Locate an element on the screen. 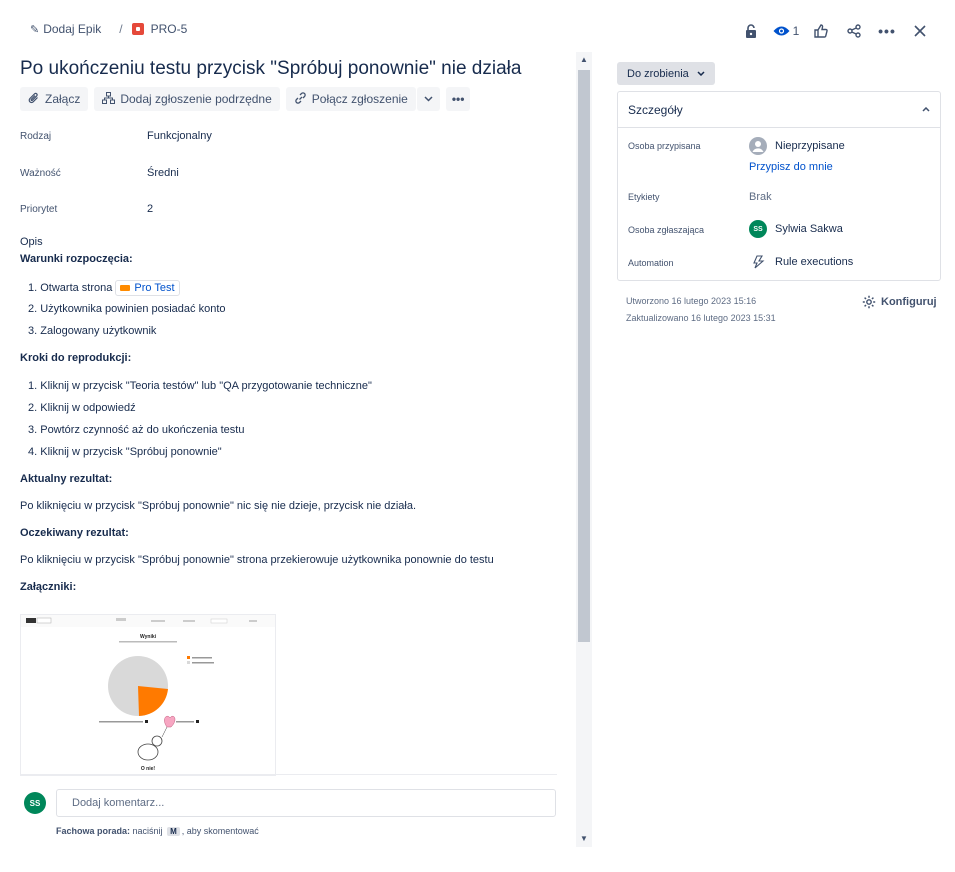 This screenshot has height=872, width=955. status-dropdown: Do zrobienia is located at coordinates (666, 73).